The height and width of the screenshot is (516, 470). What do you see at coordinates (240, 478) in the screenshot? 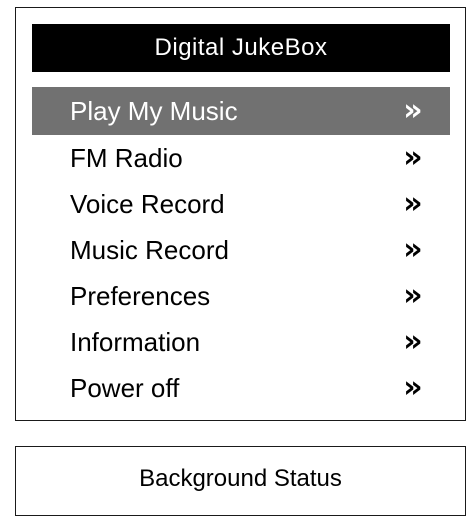
I see `status-title: Background Status` at bounding box center [240, 478].